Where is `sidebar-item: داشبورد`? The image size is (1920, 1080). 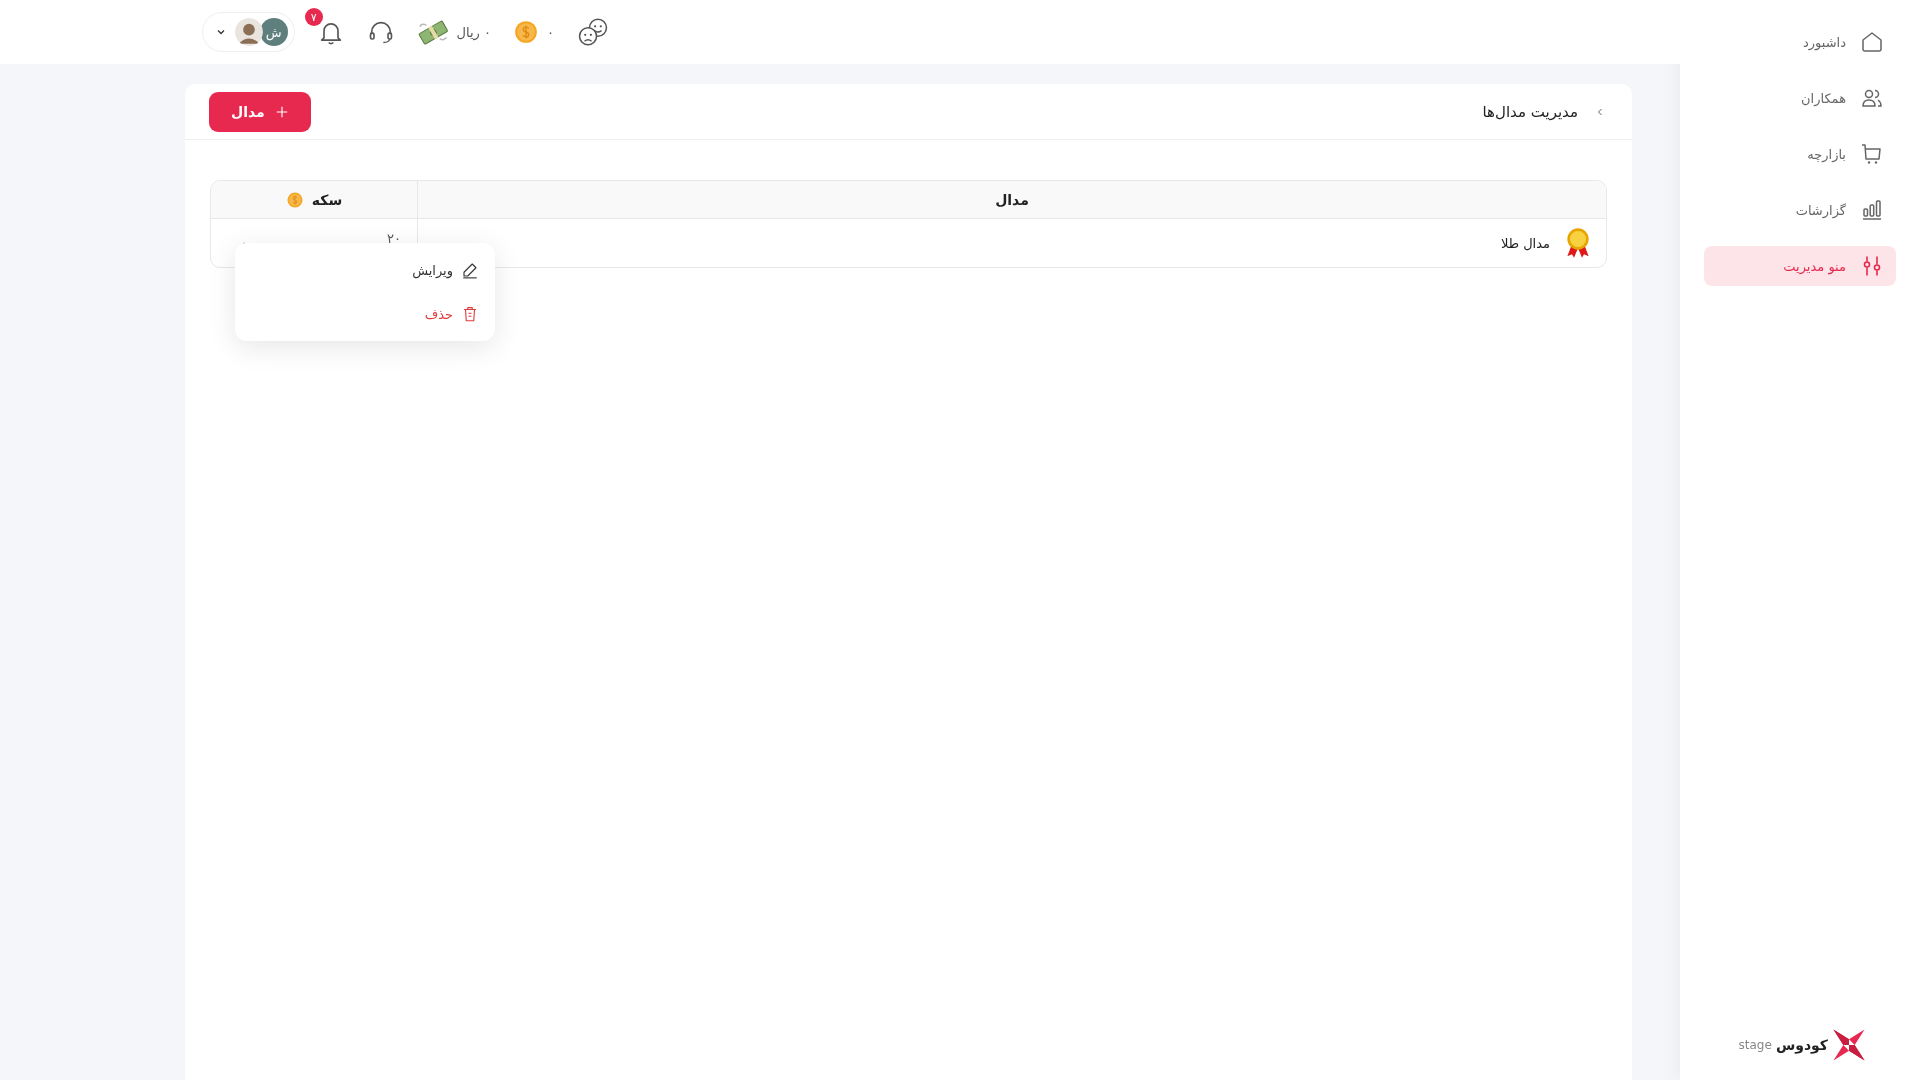 sidebar-item: داشبورد is located at coordinates (1800, 42).